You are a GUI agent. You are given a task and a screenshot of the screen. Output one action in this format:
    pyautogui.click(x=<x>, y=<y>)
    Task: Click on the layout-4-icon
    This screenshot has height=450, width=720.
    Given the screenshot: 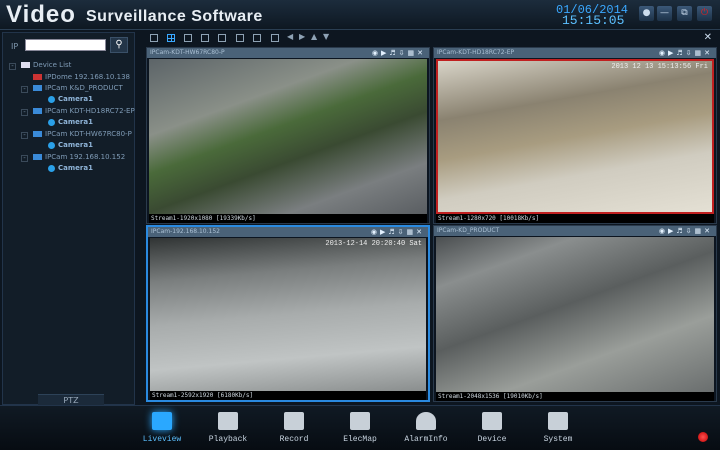 What is the action you would take?
    pyautogui.click(x=171, y=38)
    